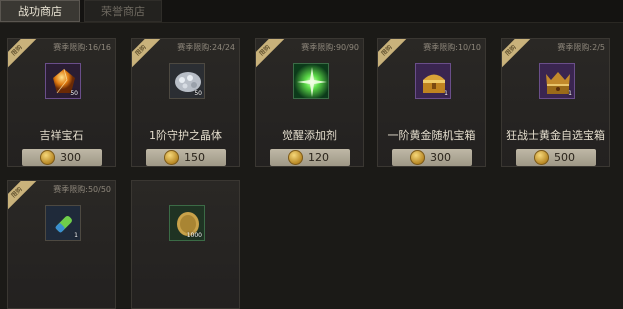 The image size is (623, 309). I want to click on season-limit-label: 赛季限购:24/24, so click(206, 47).